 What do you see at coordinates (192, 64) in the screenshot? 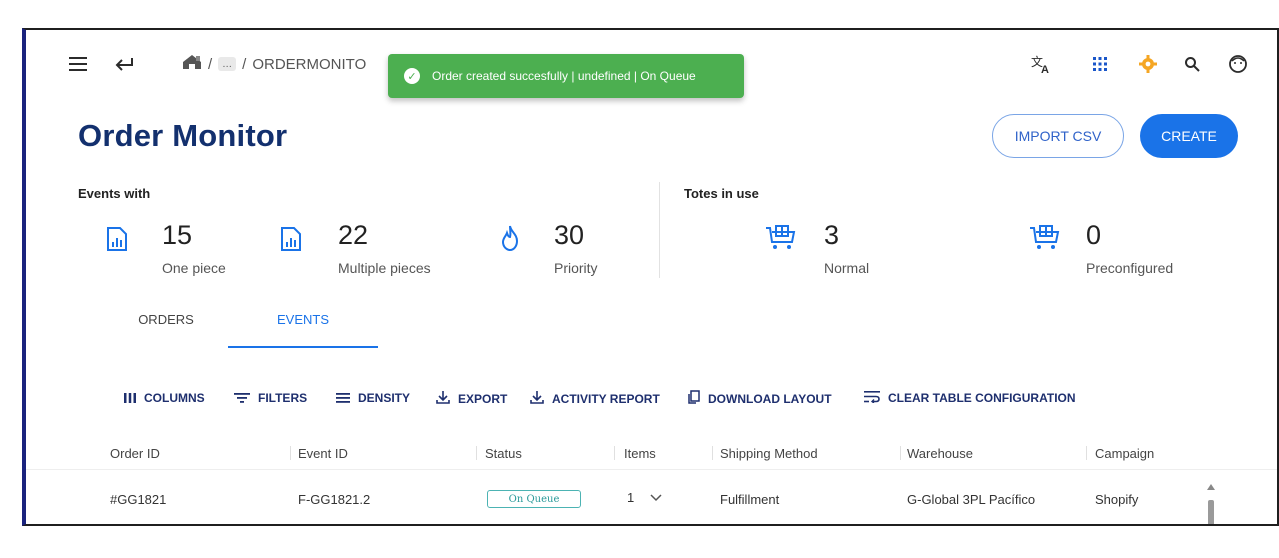
I see `home-icon` at bounding box center [192, 64].